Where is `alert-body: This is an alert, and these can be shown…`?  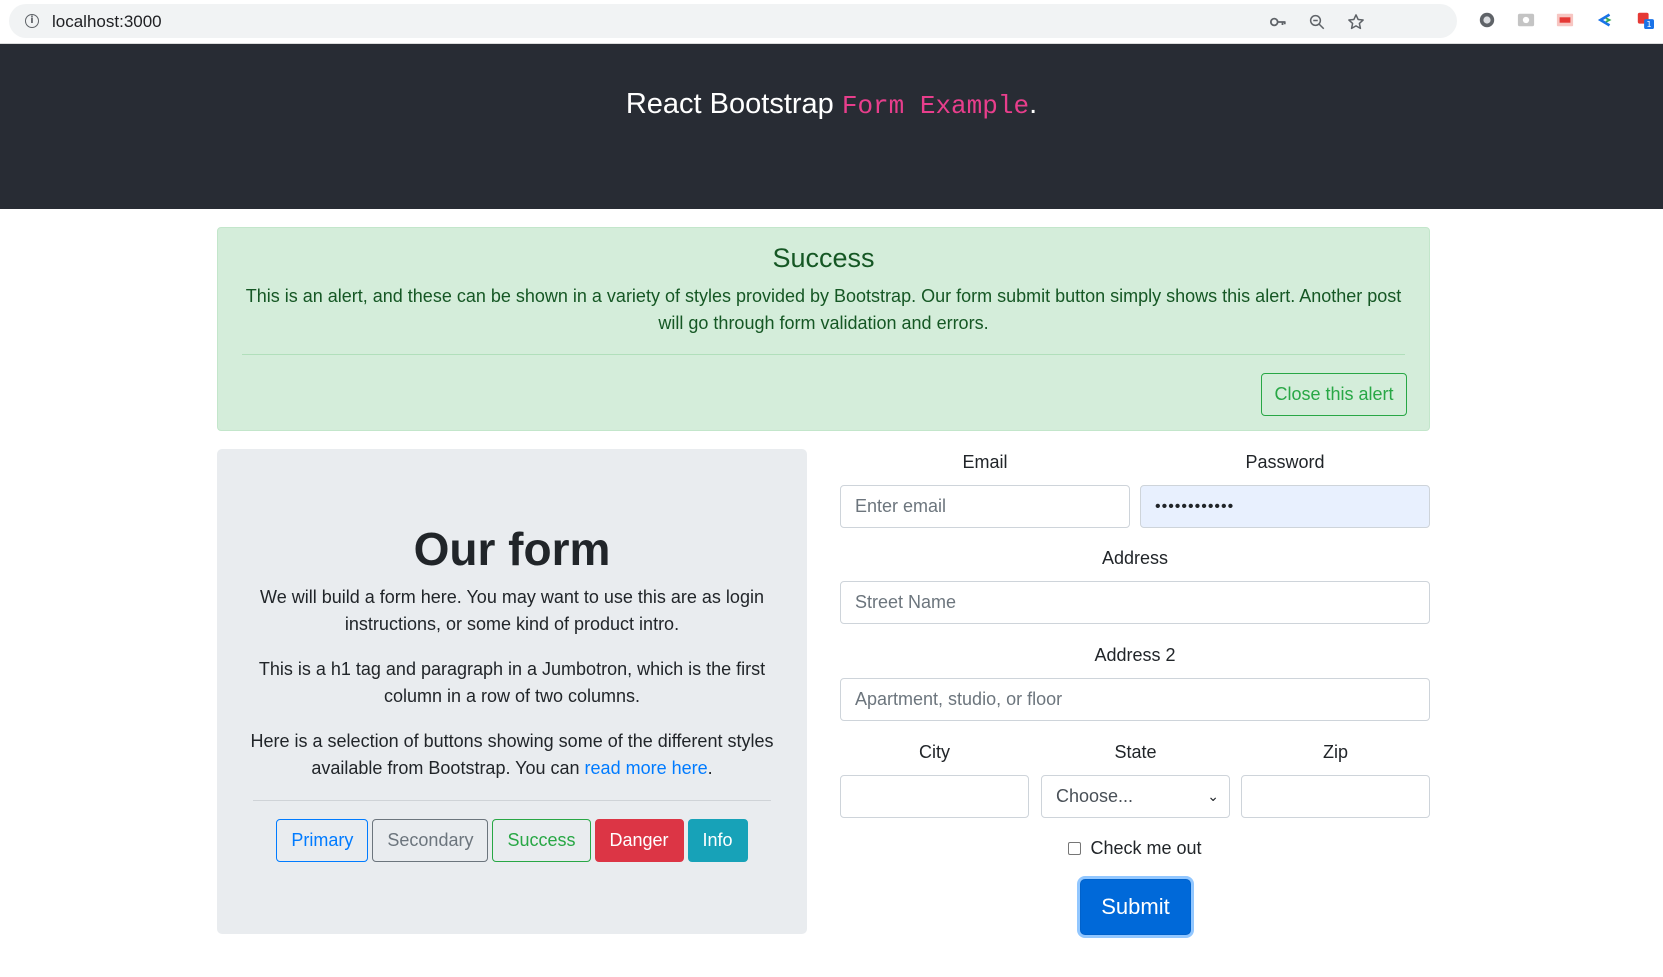 alert-body: This is an alert, and these can be shown… is located at coordinates (823, 309).